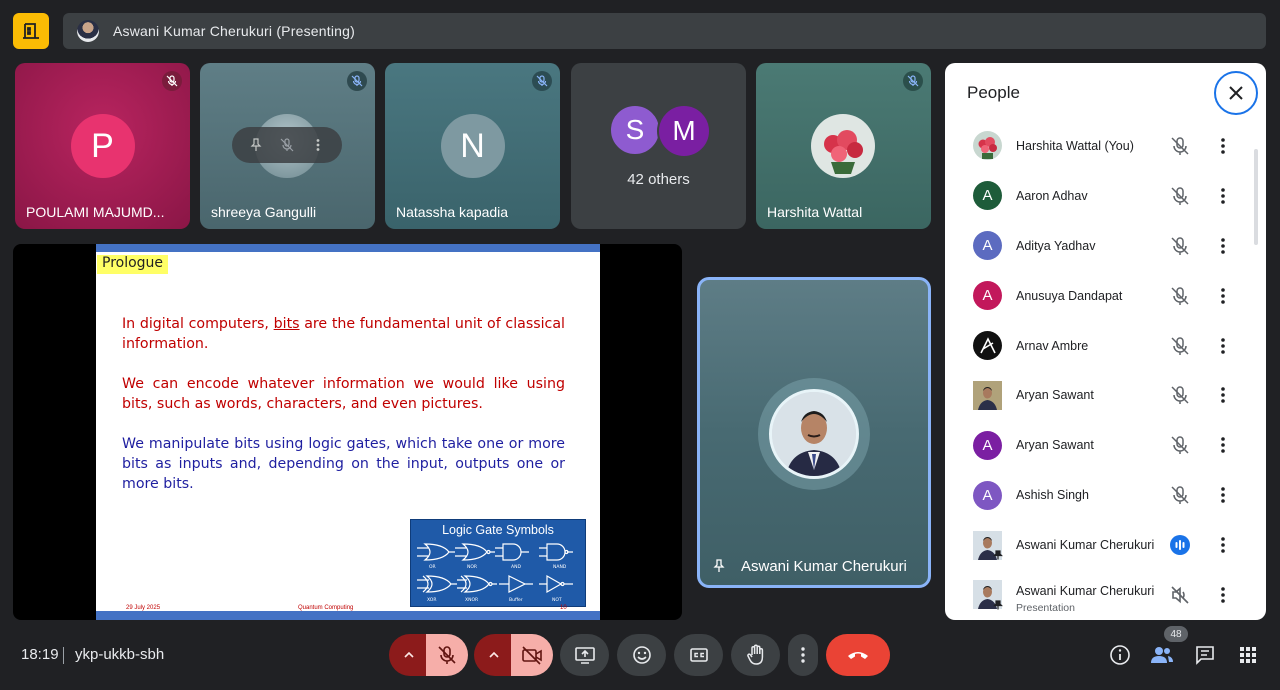  I want to click on video-options-button, so click(494, 655).